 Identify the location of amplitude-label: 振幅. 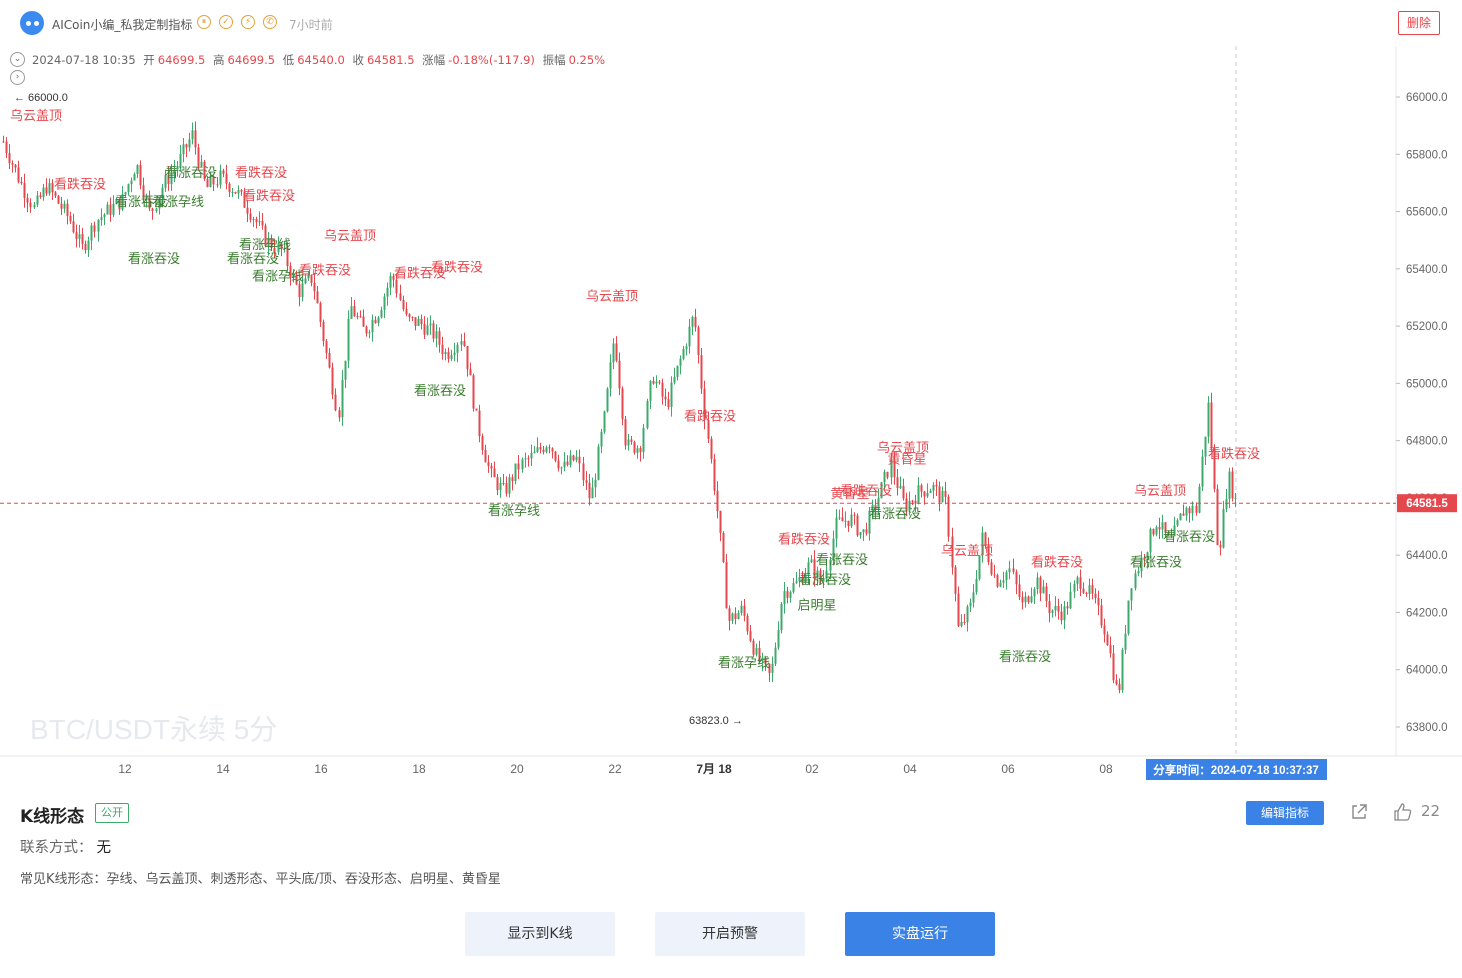
(554, 60).